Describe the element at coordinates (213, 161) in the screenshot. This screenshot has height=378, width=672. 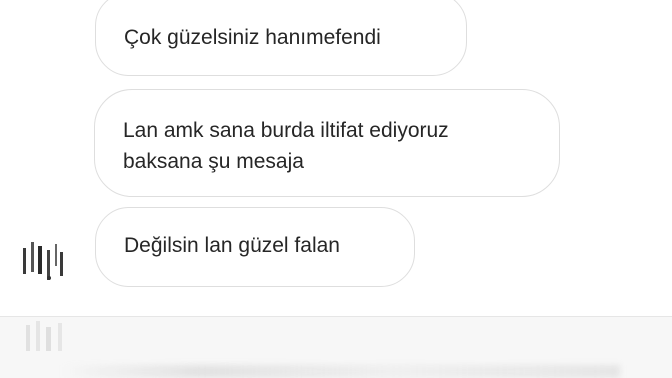
I see `message-text: baksana şu mesaja` at that location.